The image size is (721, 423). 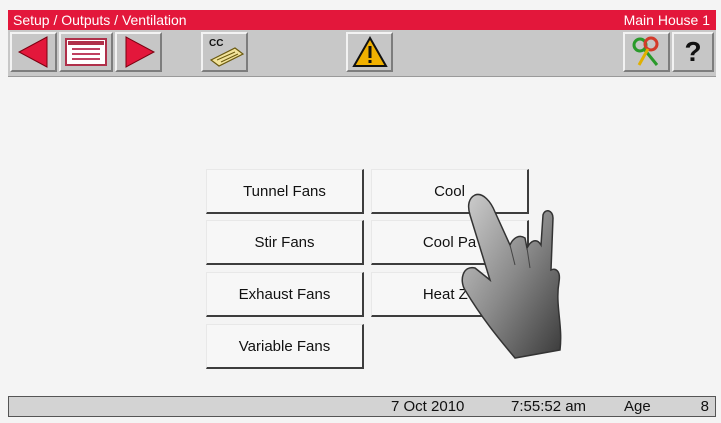 What do you see at coordinates (285, 294) in the screenshot?
I see `exhaust-fans-button: Exhaust Fans` at bounding box center [285, 294].